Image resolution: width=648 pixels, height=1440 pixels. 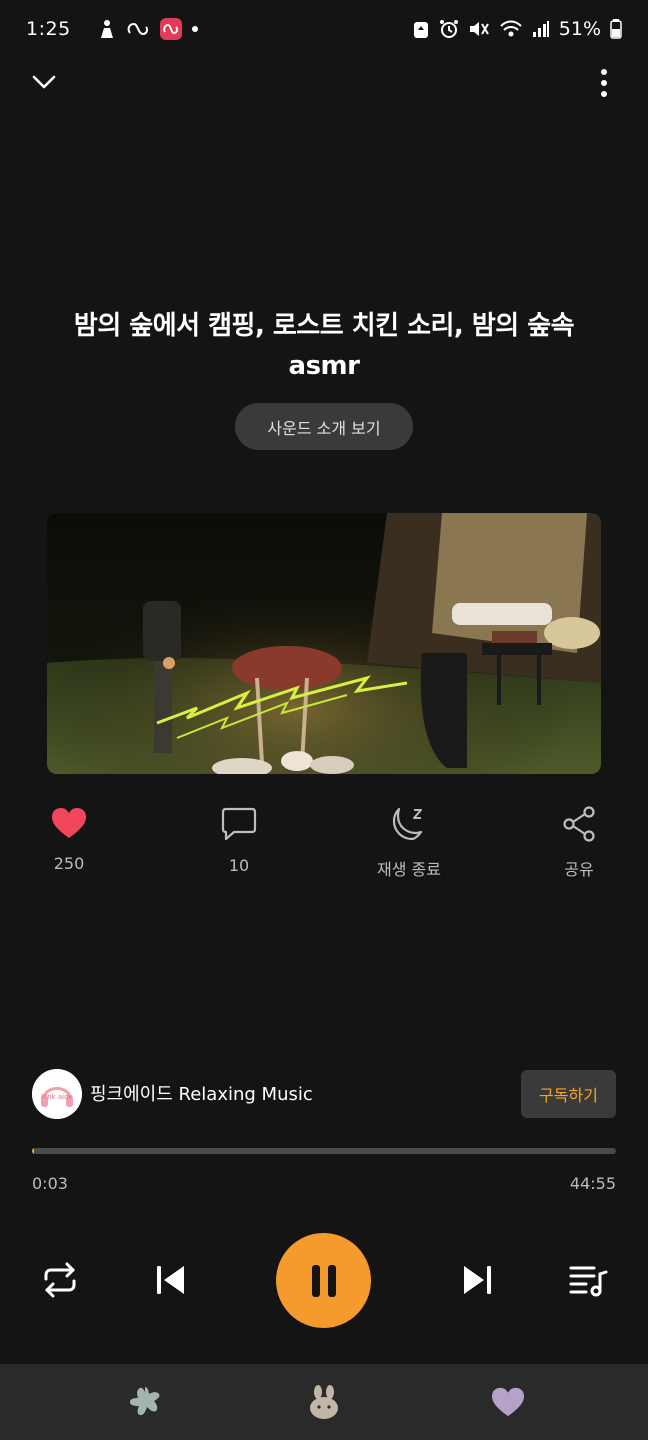 What do you see at coordinates (33, 1151) in the screenshot?
I see `progress-fill` at bounding box center [33, 1151].